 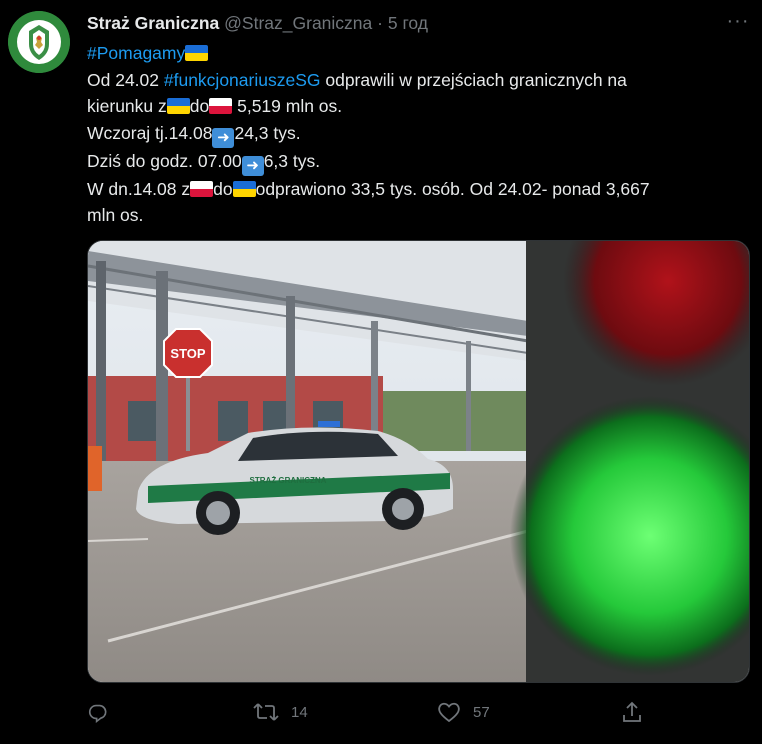 What do you see at coordinates (127, 106) in the screenshot?
I see `text-segment: kierunku z` at bounding box center [127, 106].